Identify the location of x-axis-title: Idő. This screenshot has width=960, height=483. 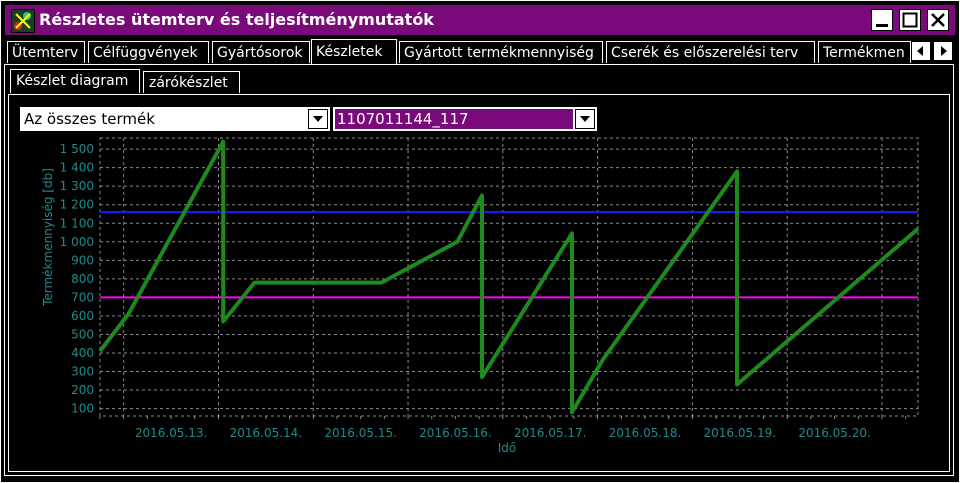
(507, 448).